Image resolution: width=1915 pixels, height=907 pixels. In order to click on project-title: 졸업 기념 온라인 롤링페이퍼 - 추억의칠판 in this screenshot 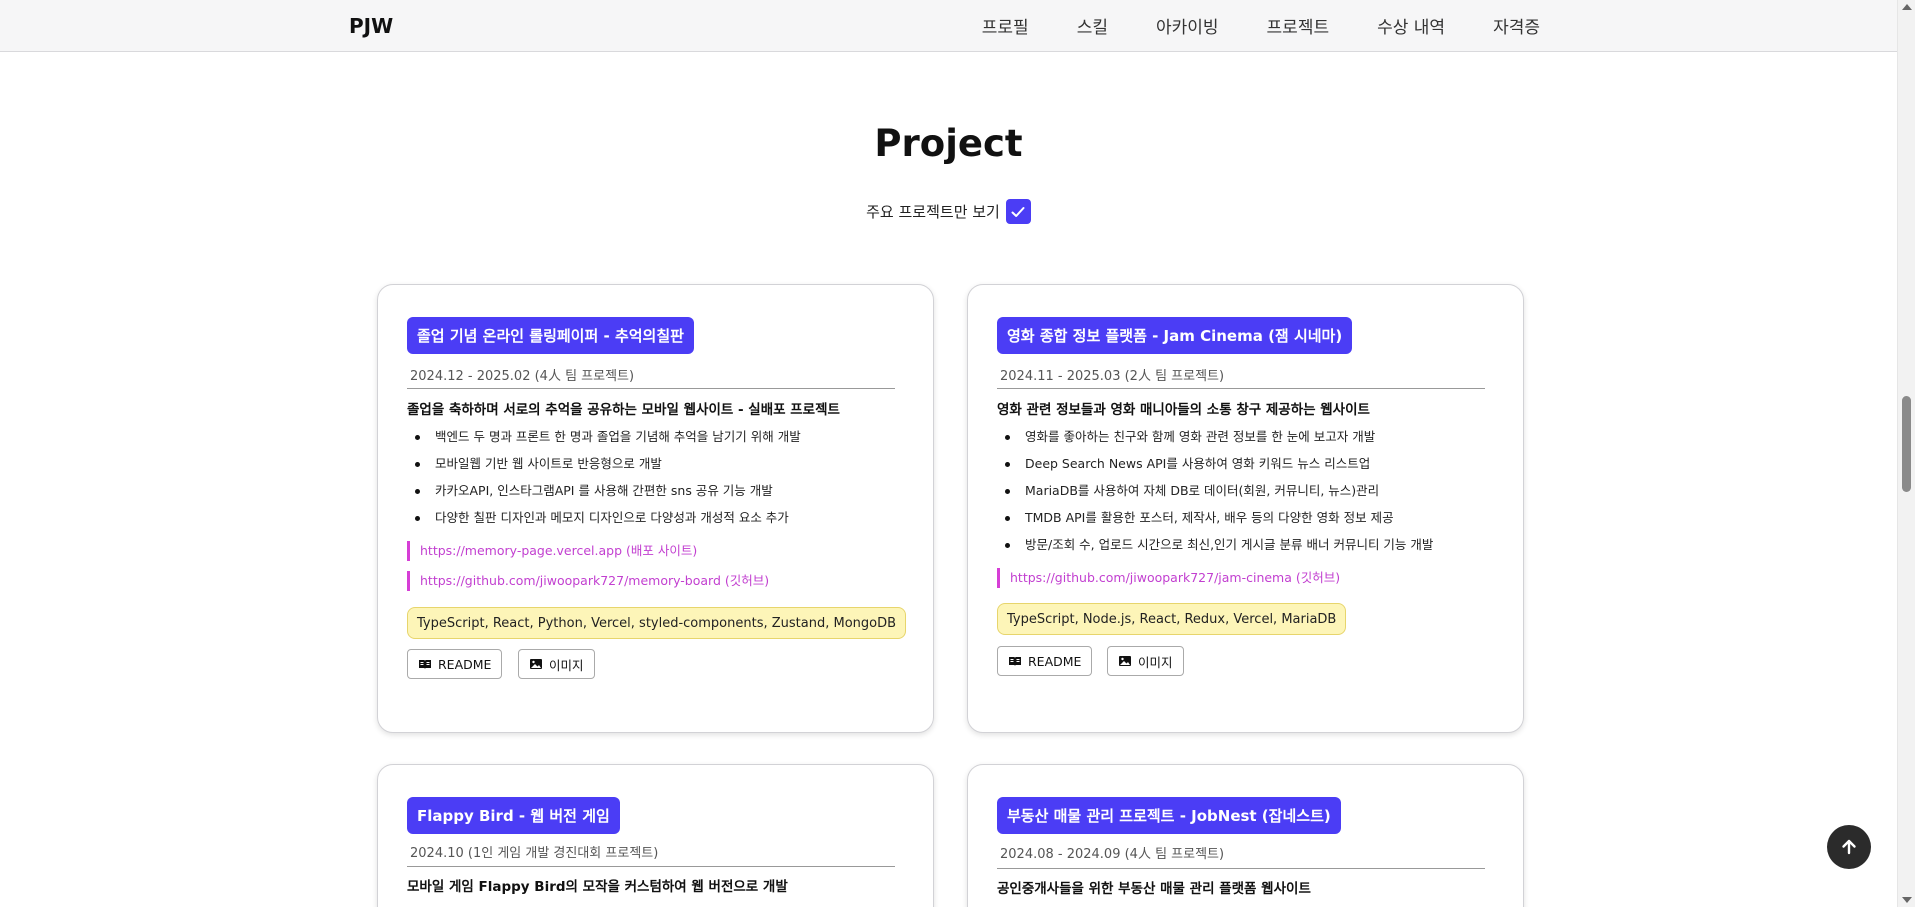, I will do `click(550, 335)`.